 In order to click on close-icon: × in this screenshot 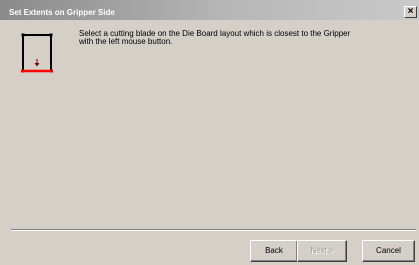, I will do `click(410, 11)`.